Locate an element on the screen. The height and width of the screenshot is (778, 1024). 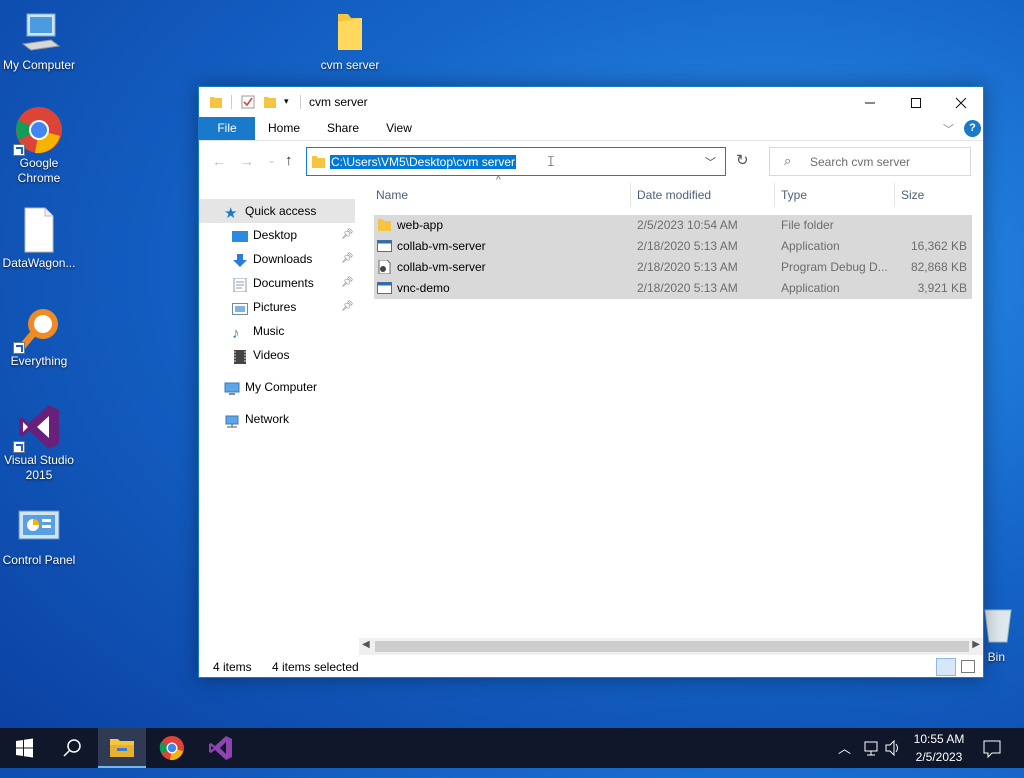
nav-documents: Documents 📌︎ is located at coordinates (277, 283).